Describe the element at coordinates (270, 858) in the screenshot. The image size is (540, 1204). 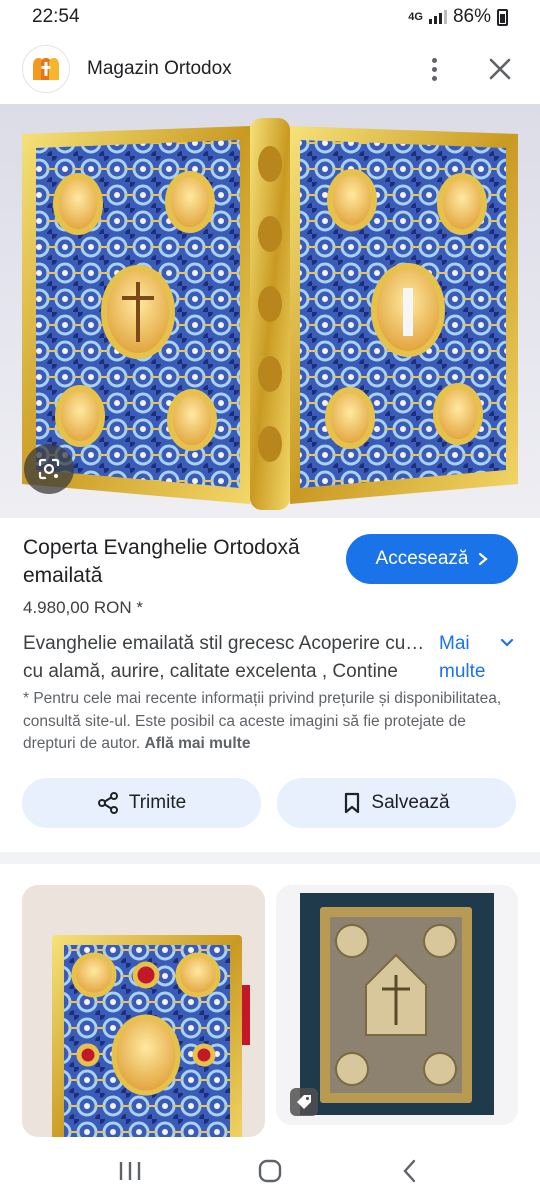
I see `section-divider` at that location.